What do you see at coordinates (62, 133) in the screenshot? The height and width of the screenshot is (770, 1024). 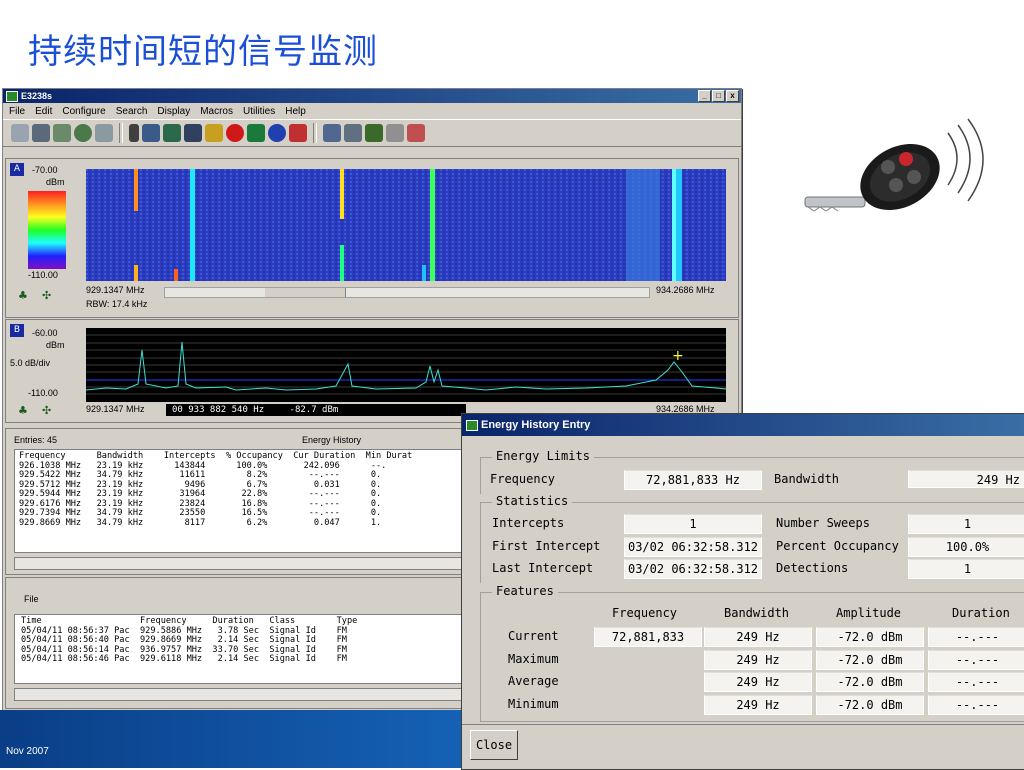 I see `tuner-icon` at bounding box center [62, 133].